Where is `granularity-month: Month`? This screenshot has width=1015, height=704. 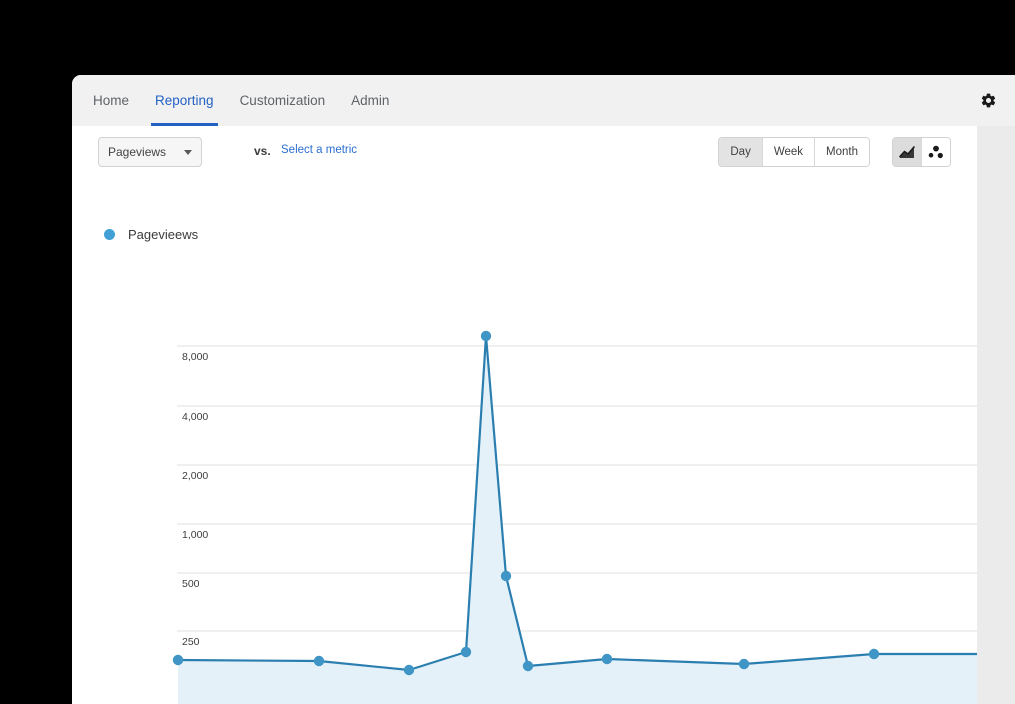 granularity-month: Month is located at coordinates (842, 152).